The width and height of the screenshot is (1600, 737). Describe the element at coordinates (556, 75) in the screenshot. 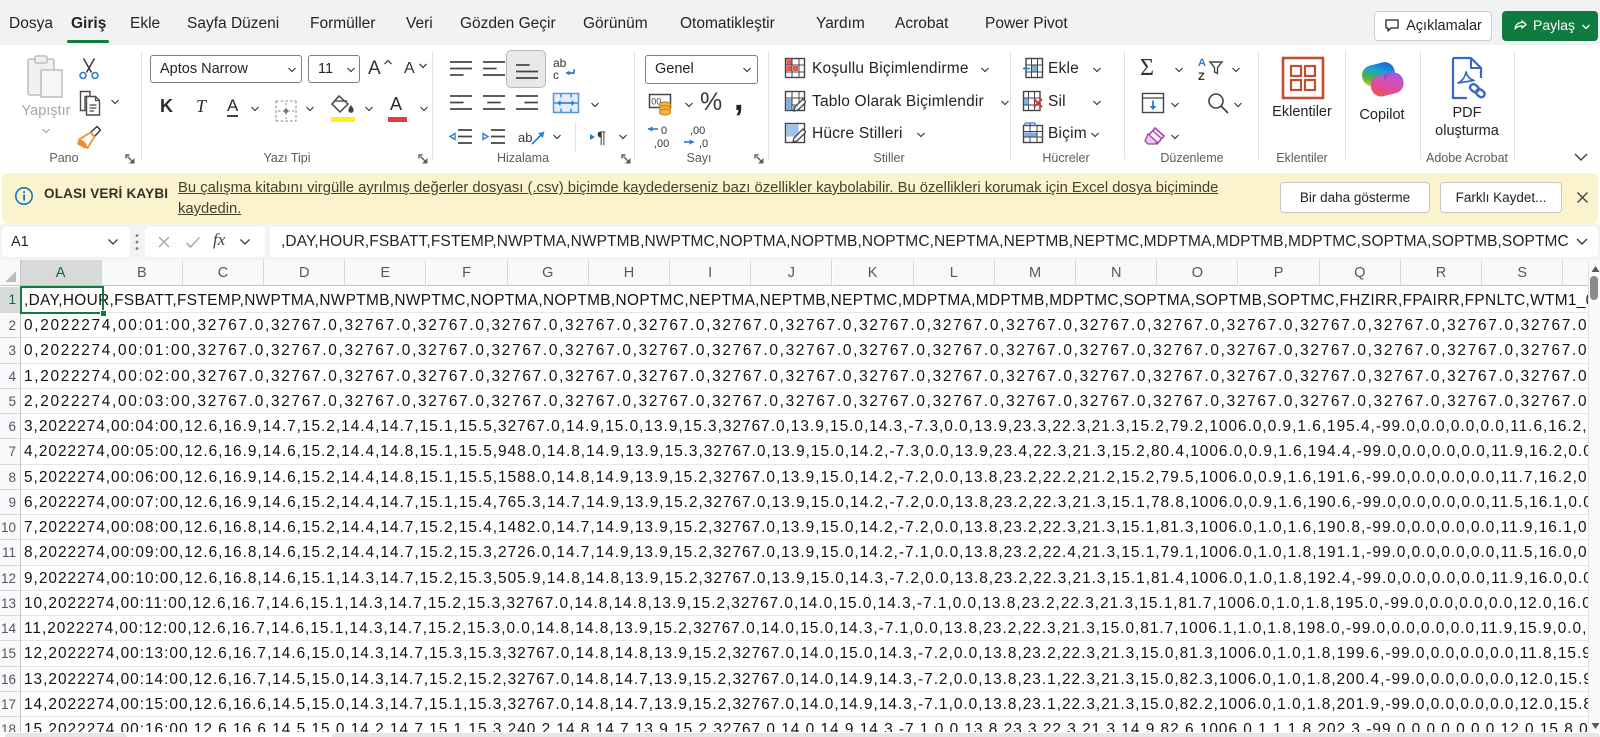

I see `svg-text: c` at that location.